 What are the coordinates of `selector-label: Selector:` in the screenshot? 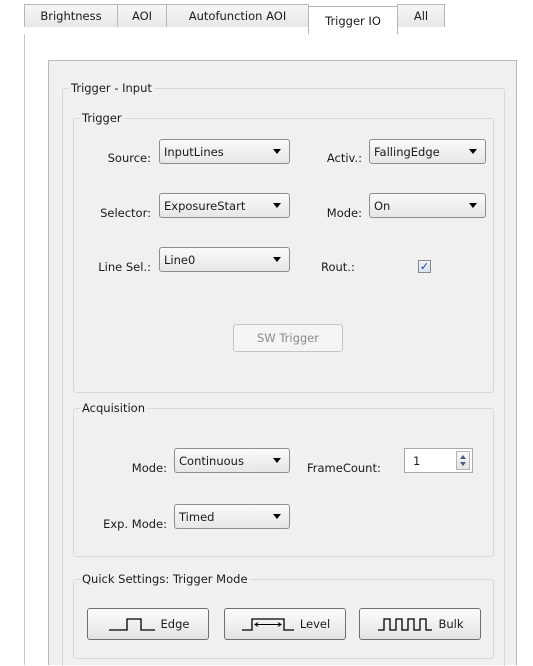 It's located at (125, 213).